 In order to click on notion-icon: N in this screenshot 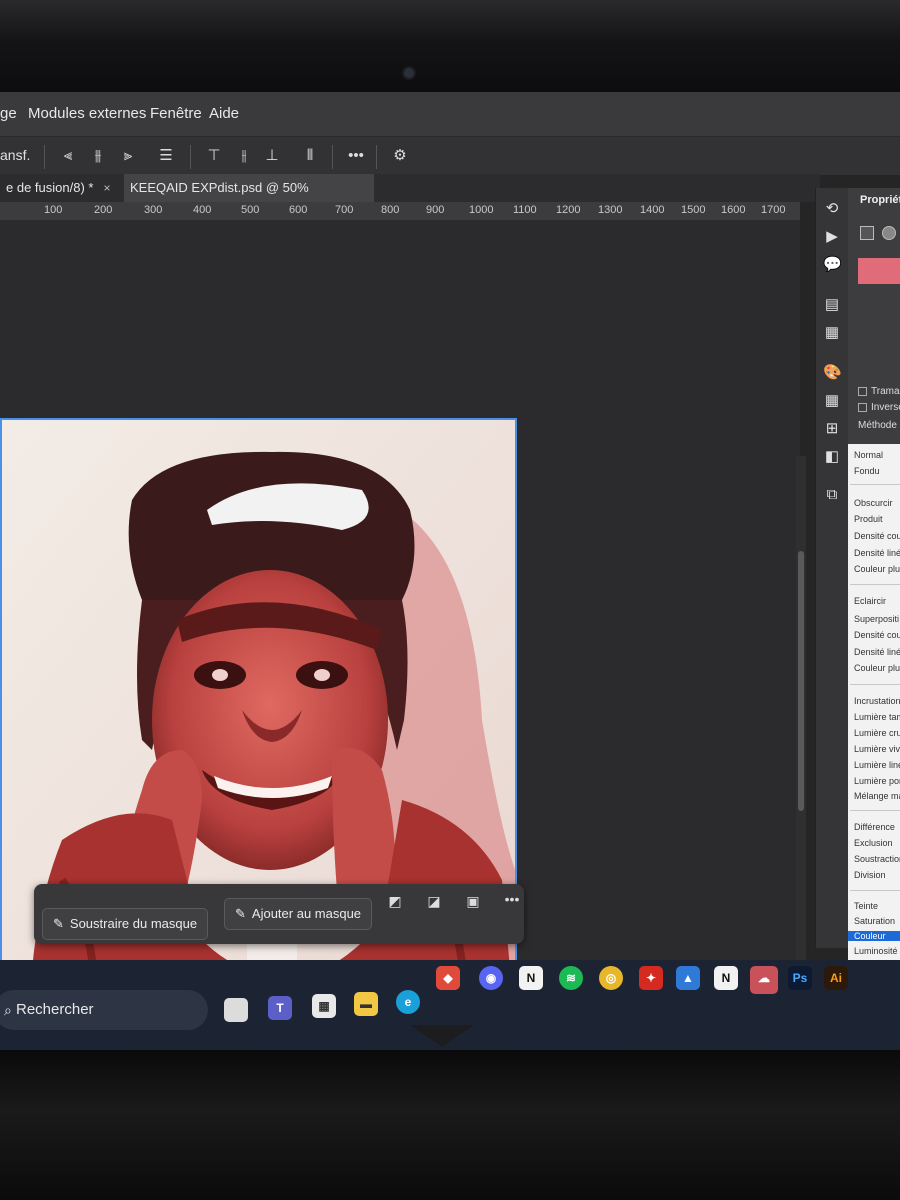, I will do `click(531, 978)`.